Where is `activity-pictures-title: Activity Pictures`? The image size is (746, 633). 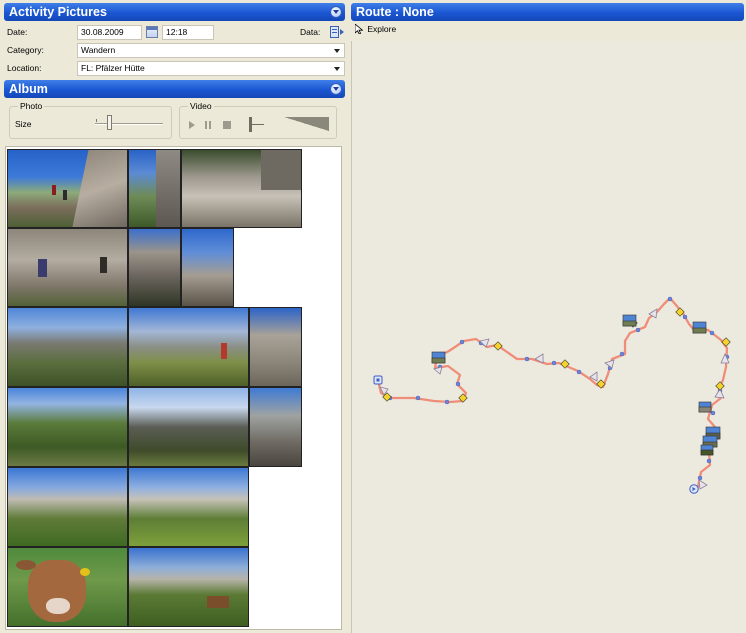 activity-pictures-title: Activity Pictures is located at coordinates (58, 12).